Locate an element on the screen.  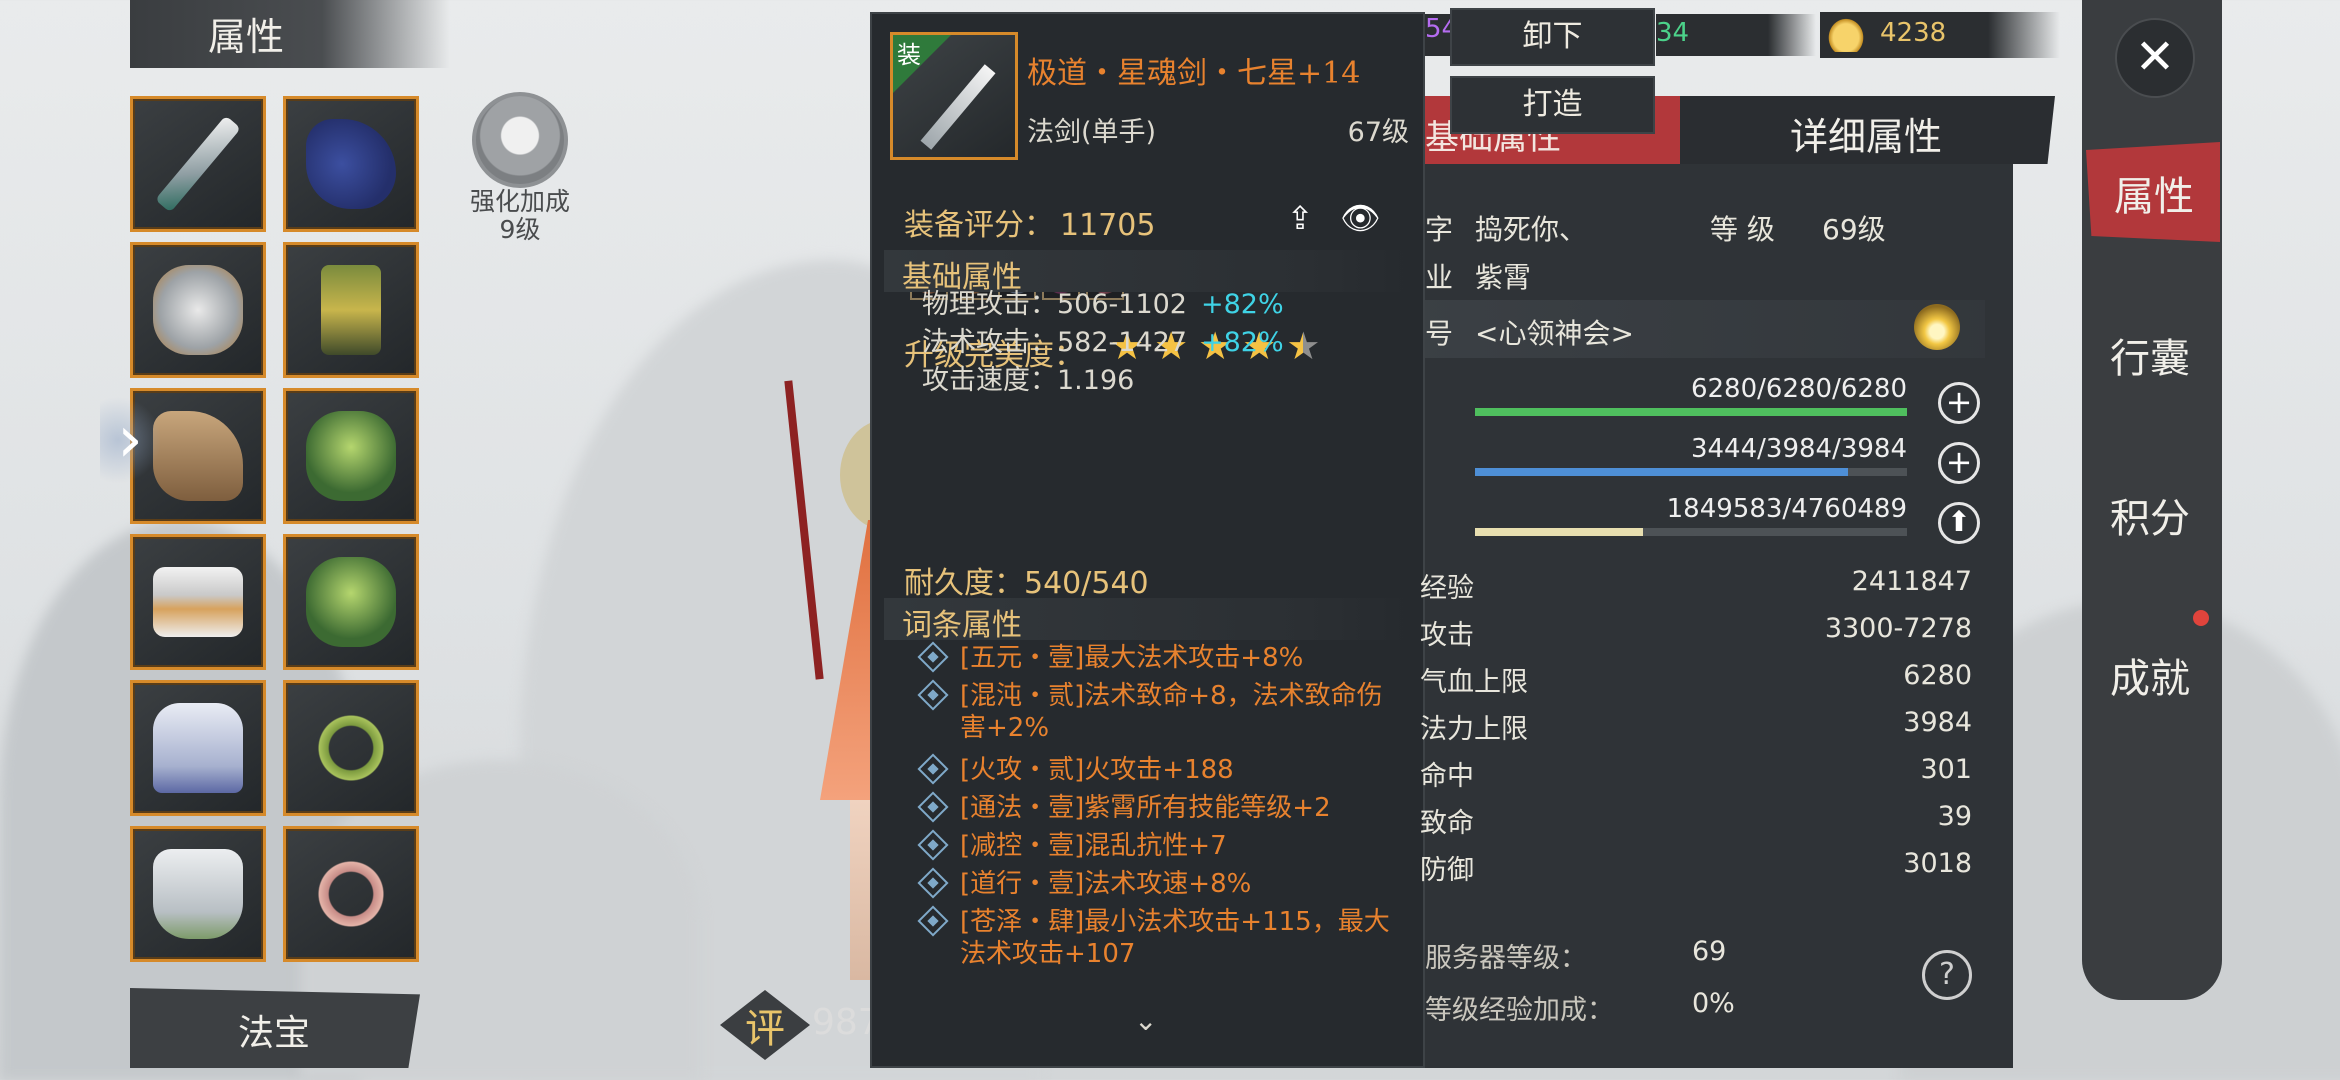
nav-item-achievements: 成就 is located at coordinates (2152, 674).